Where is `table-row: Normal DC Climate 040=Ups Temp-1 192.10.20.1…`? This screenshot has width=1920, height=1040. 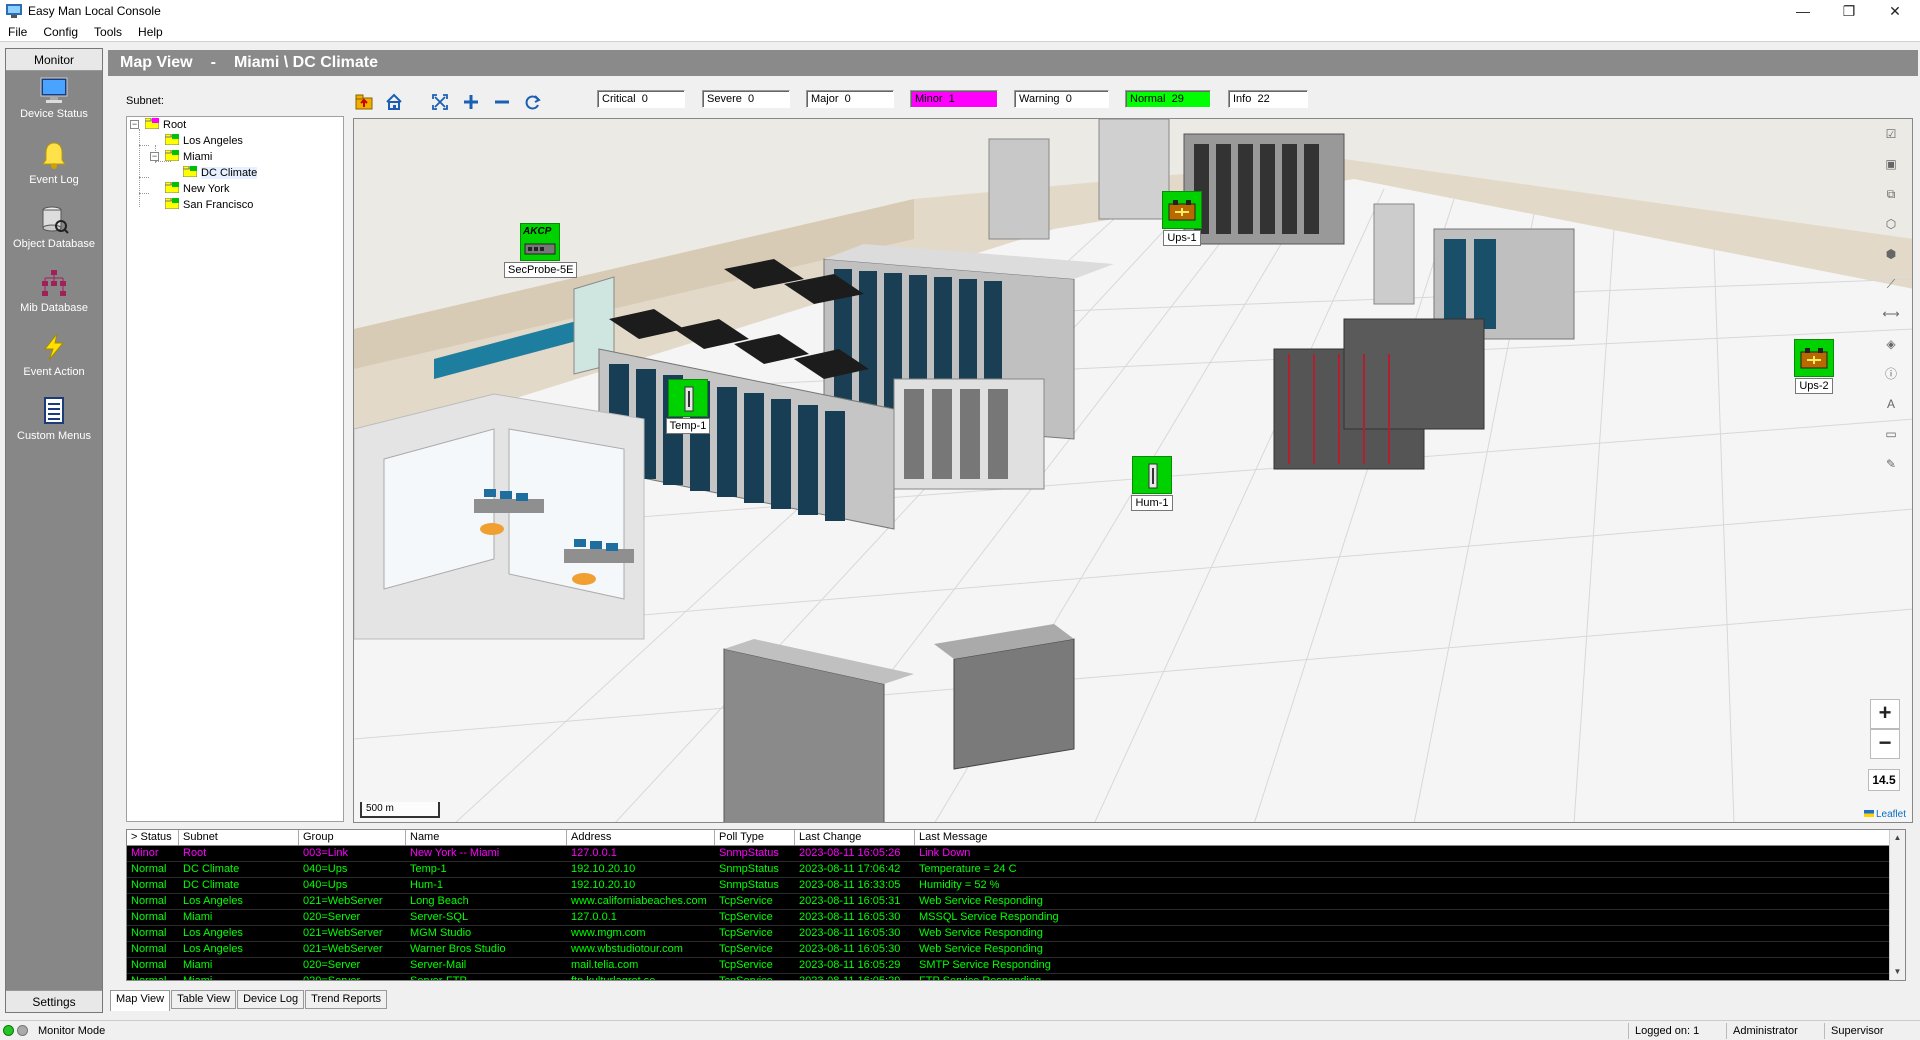 table-row: Normal DC Climate 040=Ups Temp-1 192.10.20.1… is located at coordinates (1016, 870).